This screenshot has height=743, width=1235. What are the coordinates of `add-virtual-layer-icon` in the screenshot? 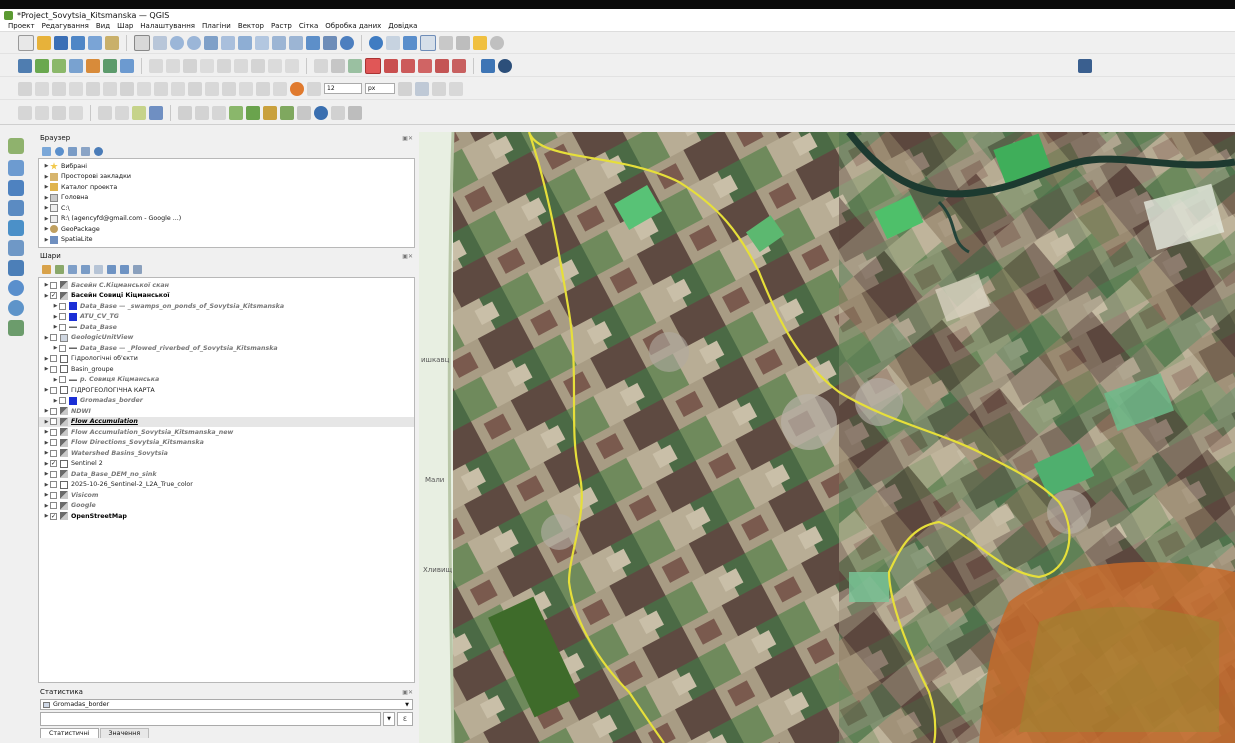 It's located at (16, 328).